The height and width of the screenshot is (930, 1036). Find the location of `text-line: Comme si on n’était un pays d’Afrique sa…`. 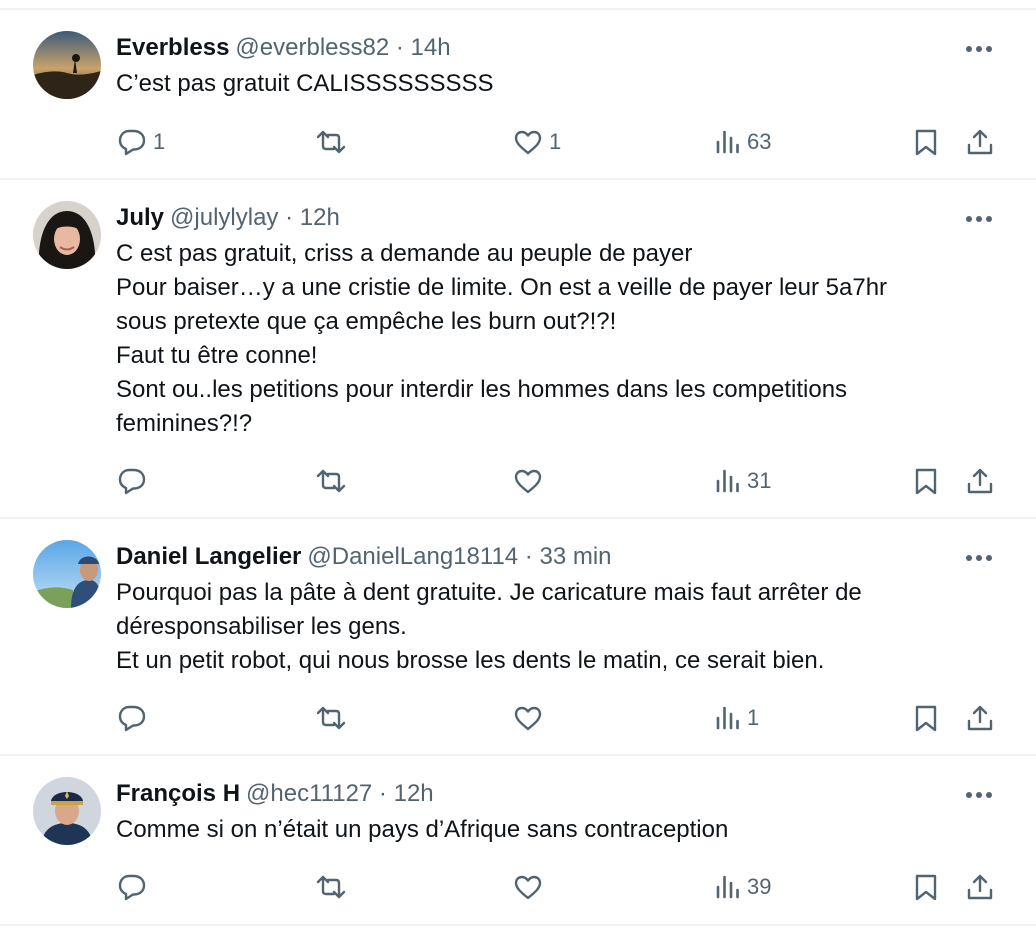

text-line: Comme si on n’était un pays d’Afrique sa… is located at coordinates (422, 829).